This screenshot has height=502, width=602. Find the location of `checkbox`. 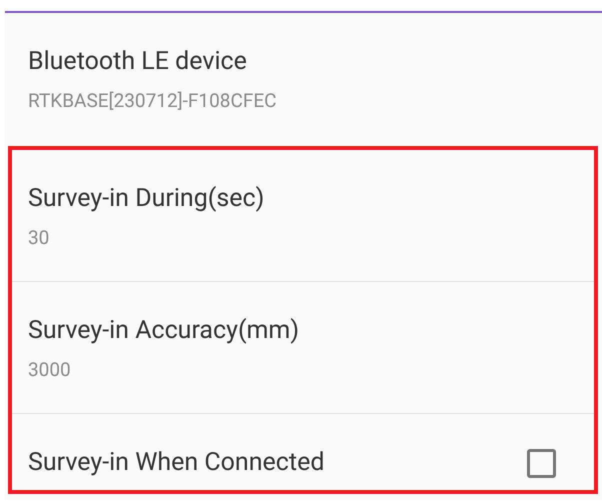

checkbox is located at coordinates (541, 463).